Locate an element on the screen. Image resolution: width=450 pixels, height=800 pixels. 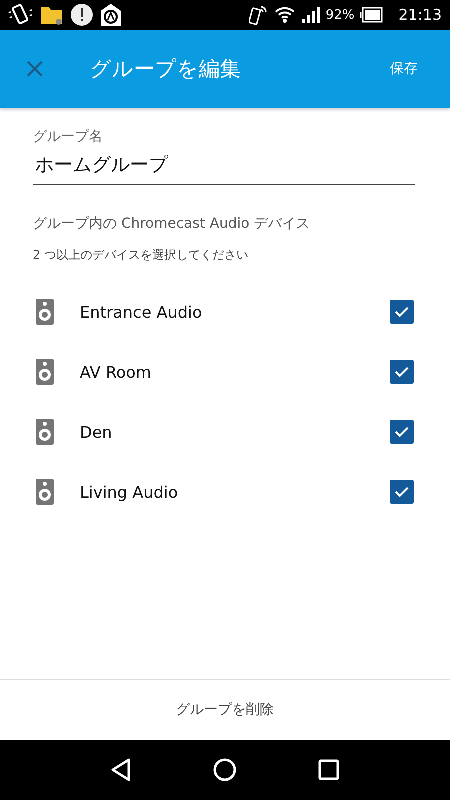
device-name: AV Room is located at coordinates (116, 372).